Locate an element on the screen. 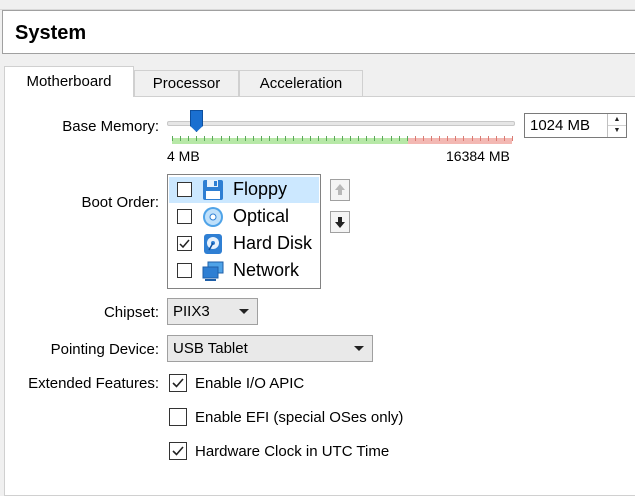 The height and width of the screenshot is (496, 635). extended-features-label: Extended Features: is located at coordinates (93, 383).